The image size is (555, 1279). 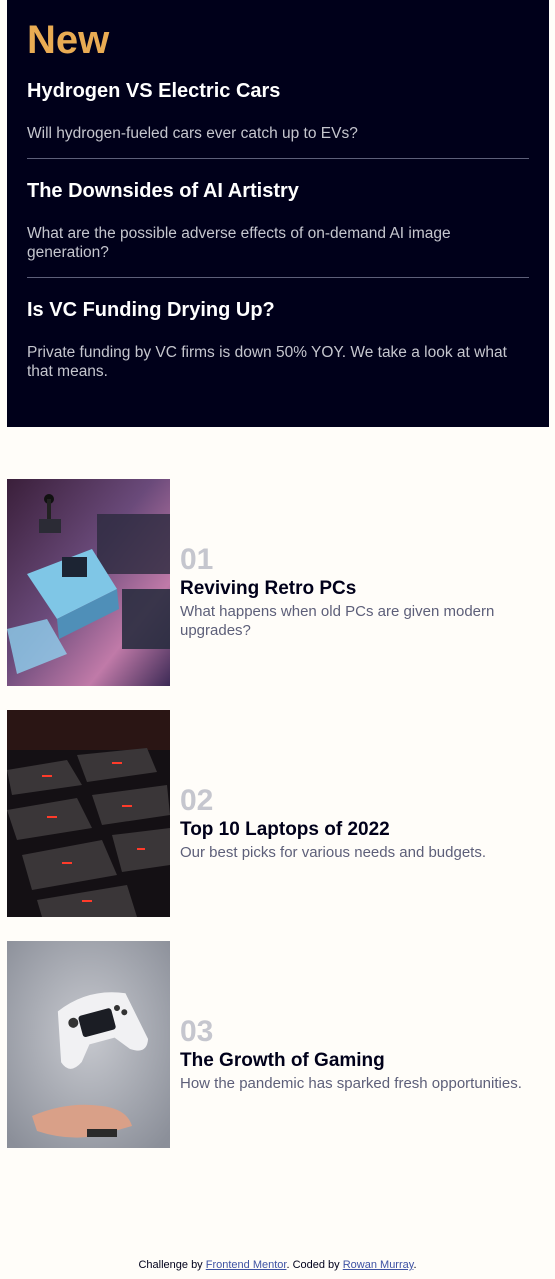 What do you see at coordinates (197, 559) in the screenshot?
I see `article-number: 01` at bounding box center [197, 559].